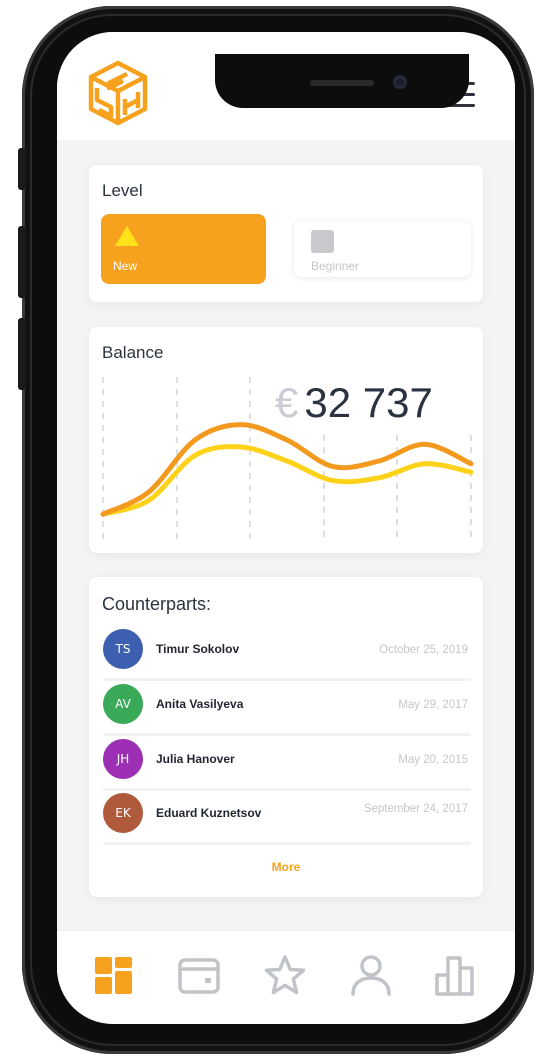 The height and width of the screenshot is (1059, 539). I want to click on level-card: Level New Beginner, so click(286, 233).